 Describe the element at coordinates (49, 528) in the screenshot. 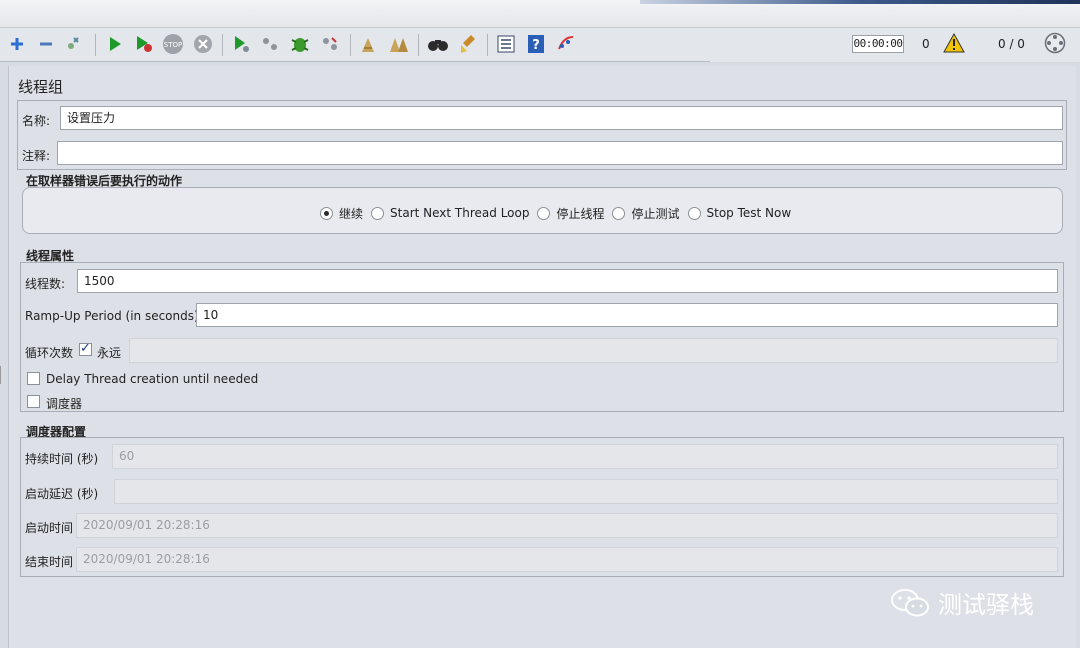

I see `start-time-label: 启动时间` at that location.